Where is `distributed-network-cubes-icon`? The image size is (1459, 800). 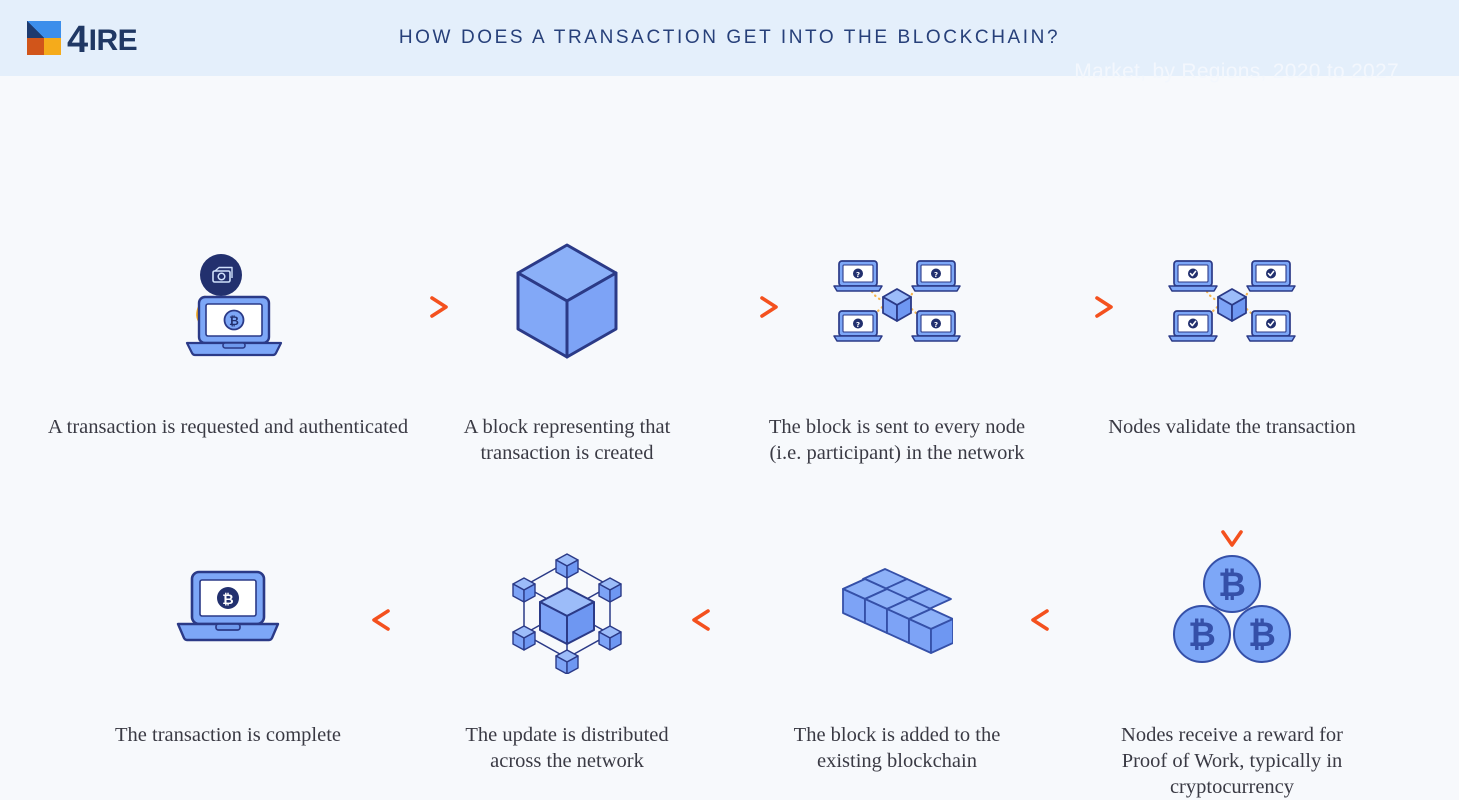
distributed-network-cubes-icon is located at coordinates (567, 613).